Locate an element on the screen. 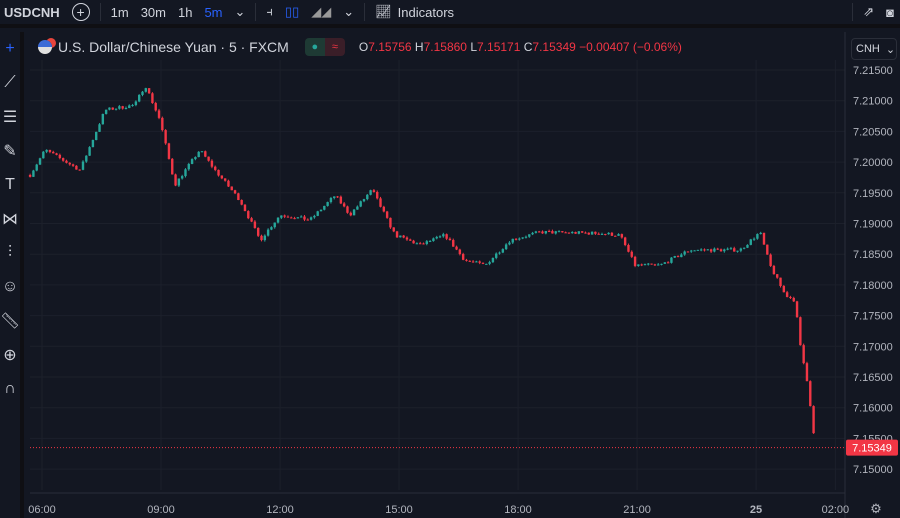 The image size is (900, 518). symbol-title: U.S. Dollar/Chinese Yuan · 5 · FXCM is located at coordinates (173, 47).